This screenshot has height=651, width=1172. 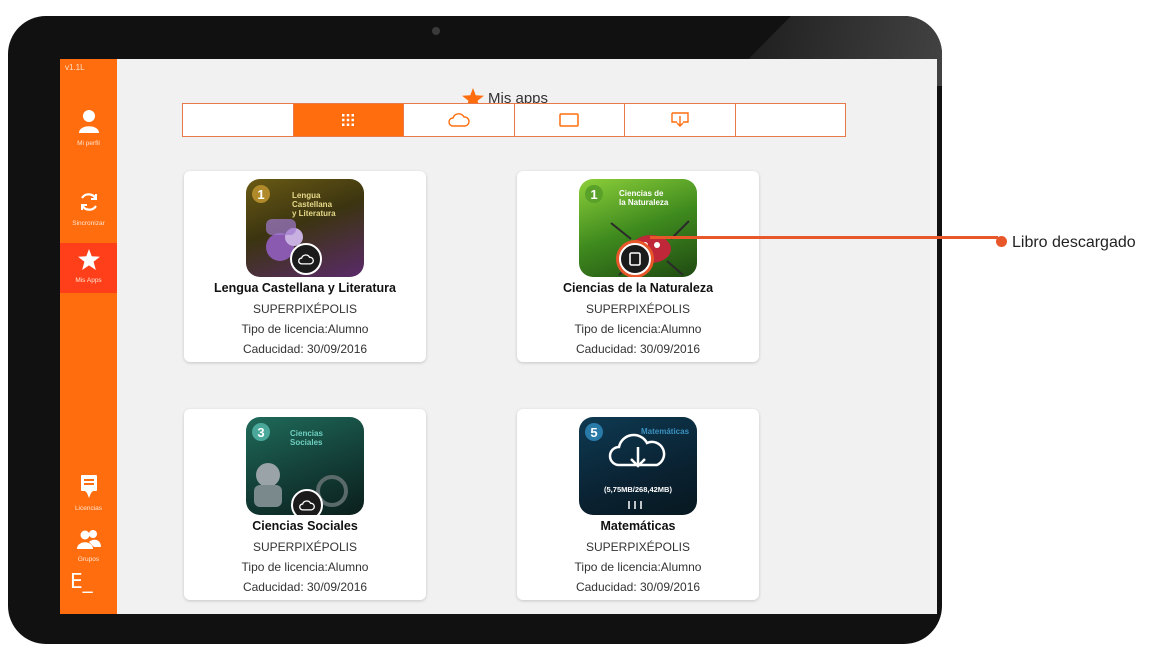 What do you see at coordinates (75, 67) in the screenshot?
I see `version-label: v1.1L` at bounding box center [75, 67].